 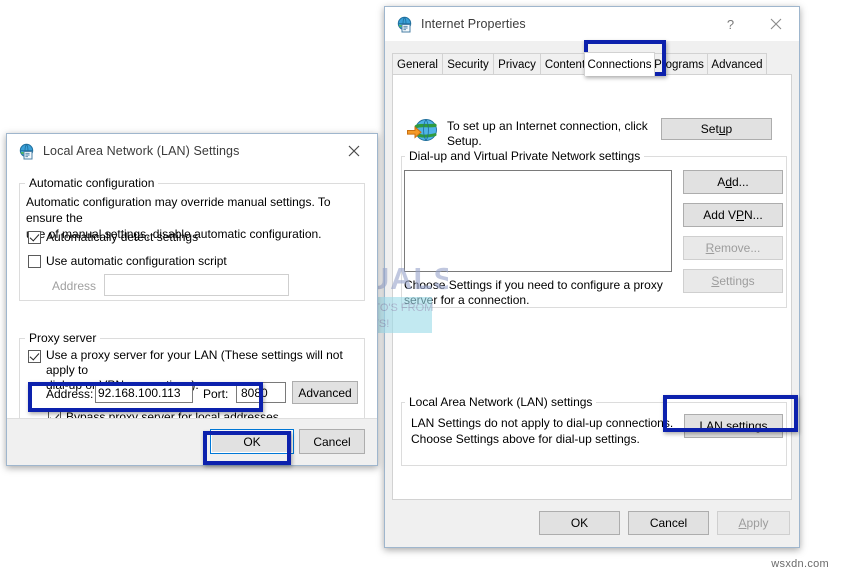 I want to click on use-automatic-configuration-script-label: Use automatic configuration script, so click(x=136, y=261).